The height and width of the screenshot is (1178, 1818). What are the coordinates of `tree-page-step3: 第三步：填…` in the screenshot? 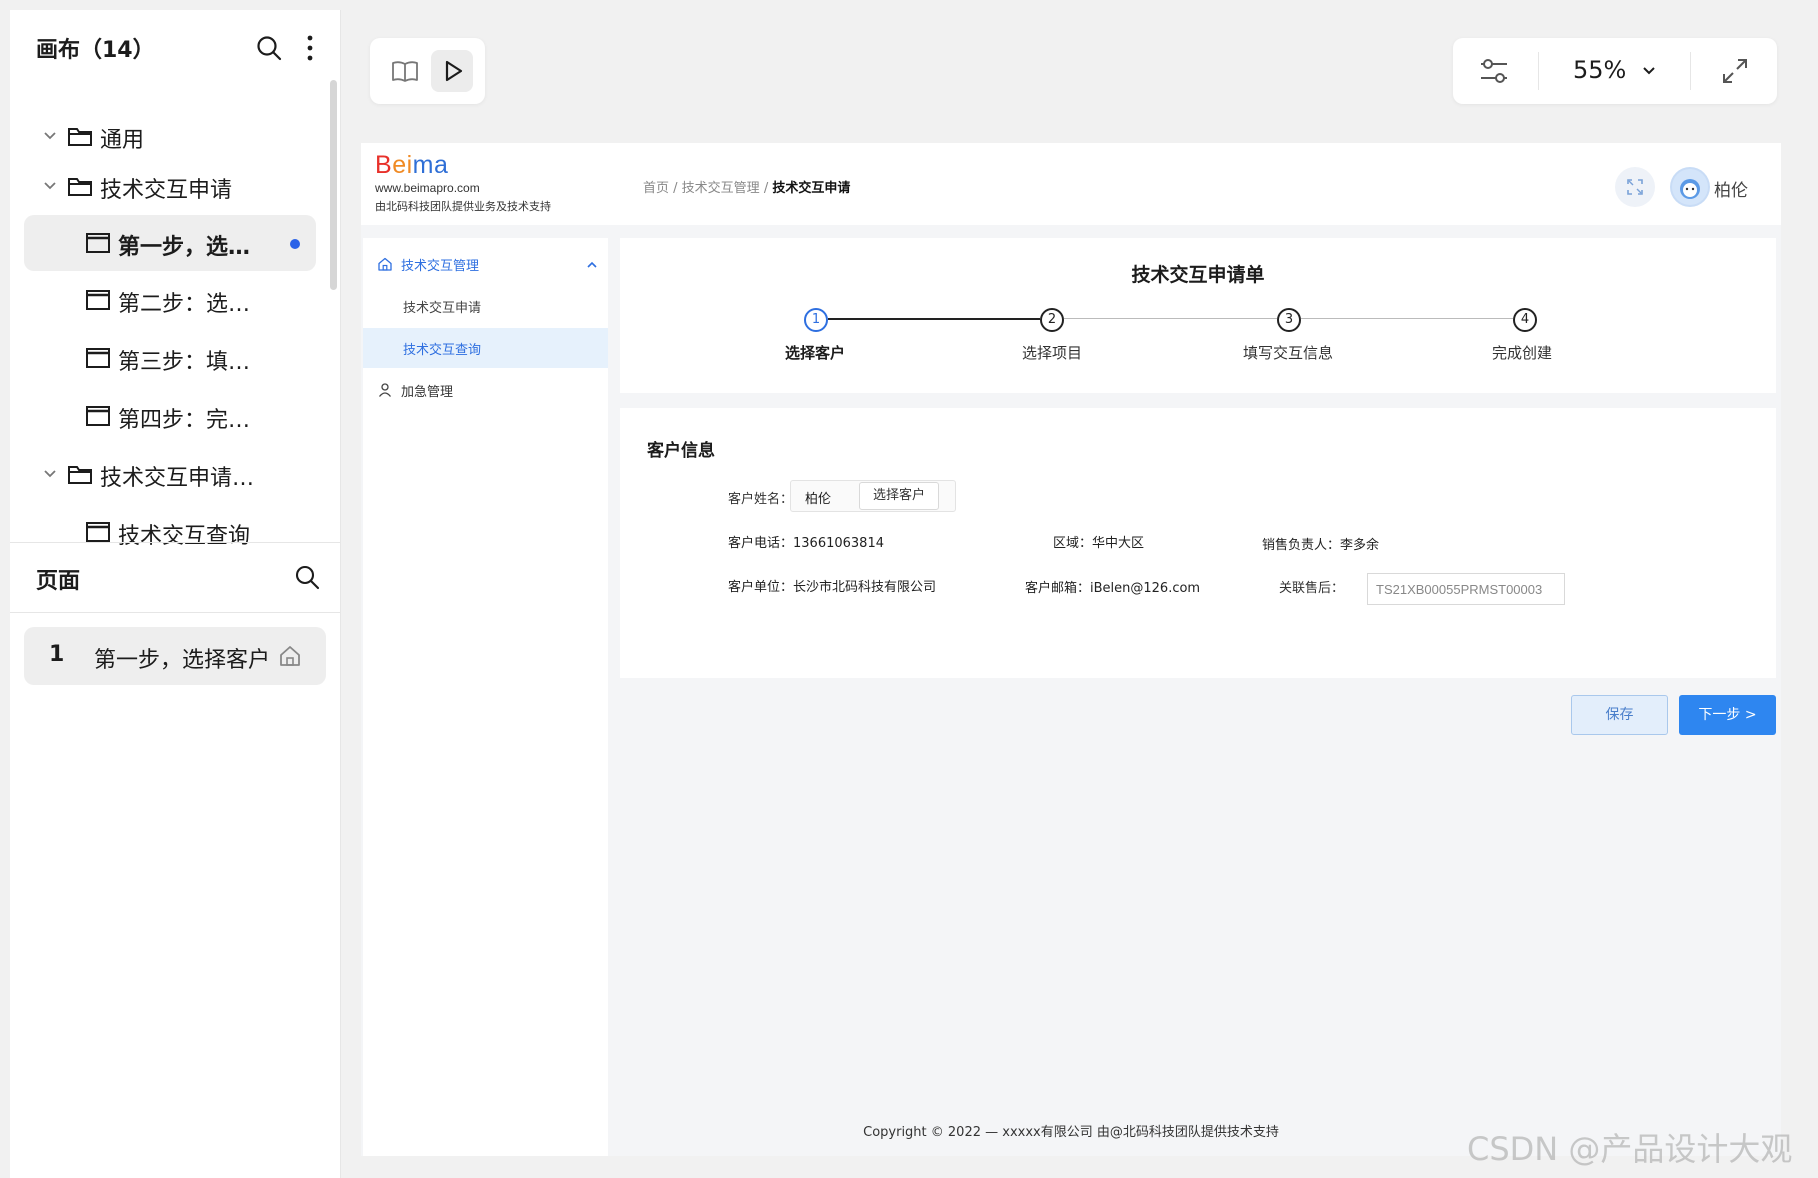 It's located at (170, 358).